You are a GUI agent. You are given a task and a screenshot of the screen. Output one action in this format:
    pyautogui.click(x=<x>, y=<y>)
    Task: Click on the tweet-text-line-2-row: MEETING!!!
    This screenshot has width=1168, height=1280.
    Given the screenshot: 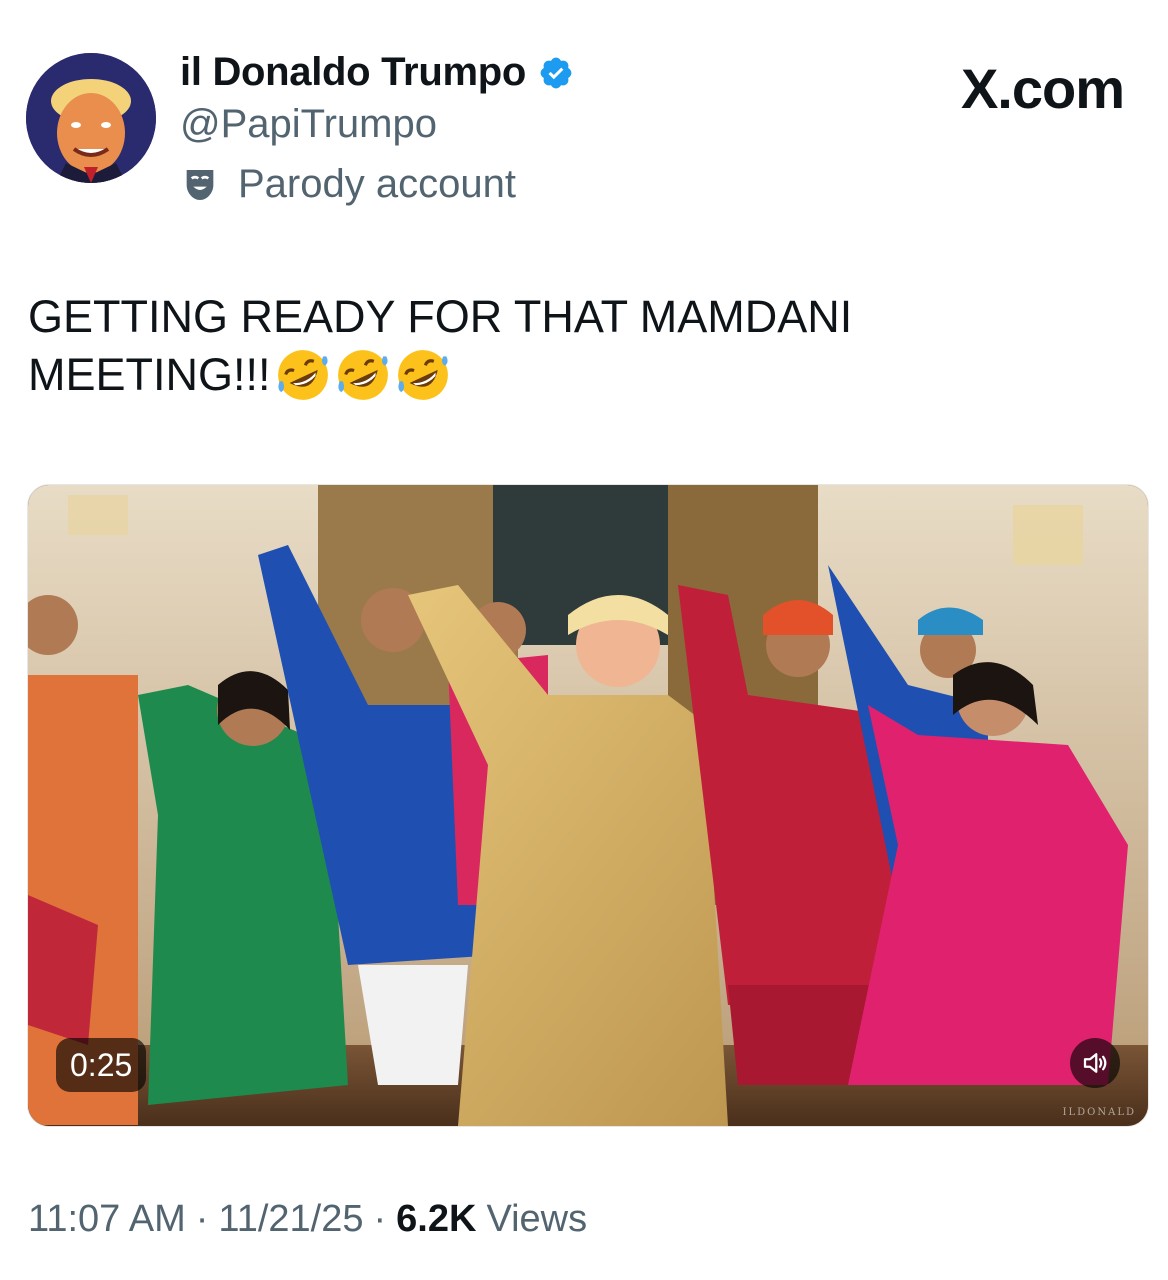 What is the action you would take?
    pyautogui.click(x=578, y=375)
    